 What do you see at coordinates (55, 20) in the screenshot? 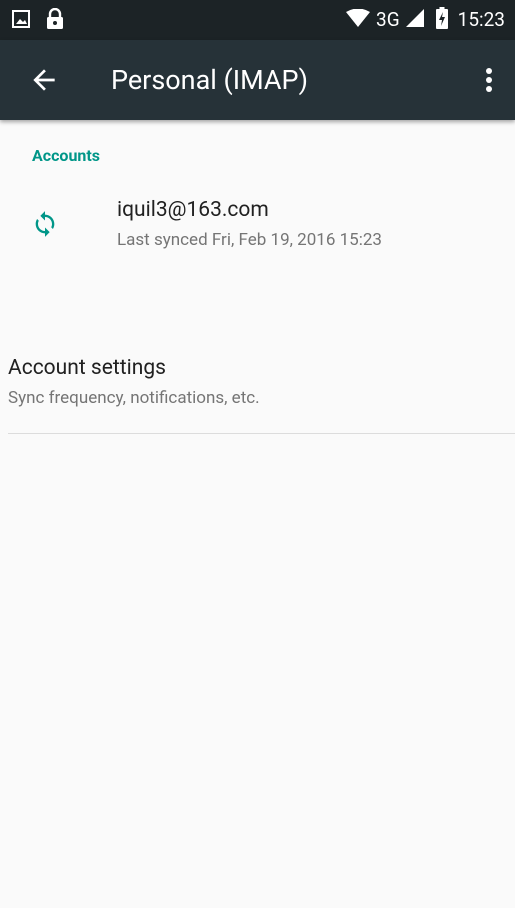
I see `lock-icon` at bounding box center [55, 20].